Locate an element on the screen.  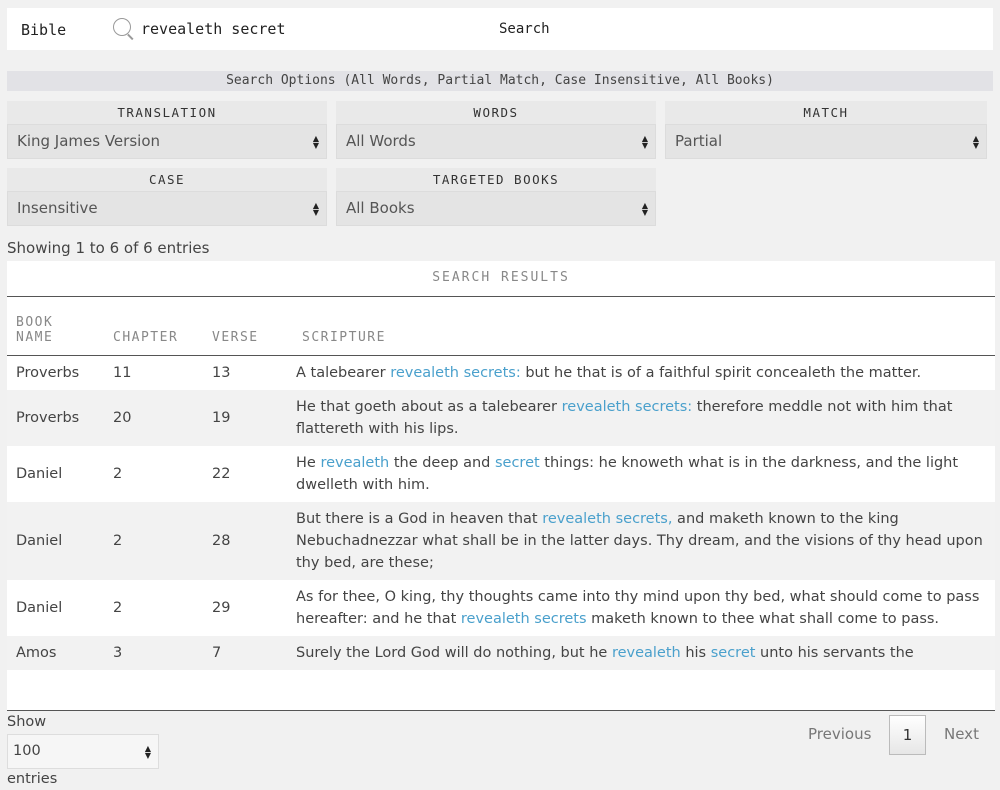
targeted-books-option: TARGETED BOOKS All Books ▲ ▼ is located at coordinates (496, 197).